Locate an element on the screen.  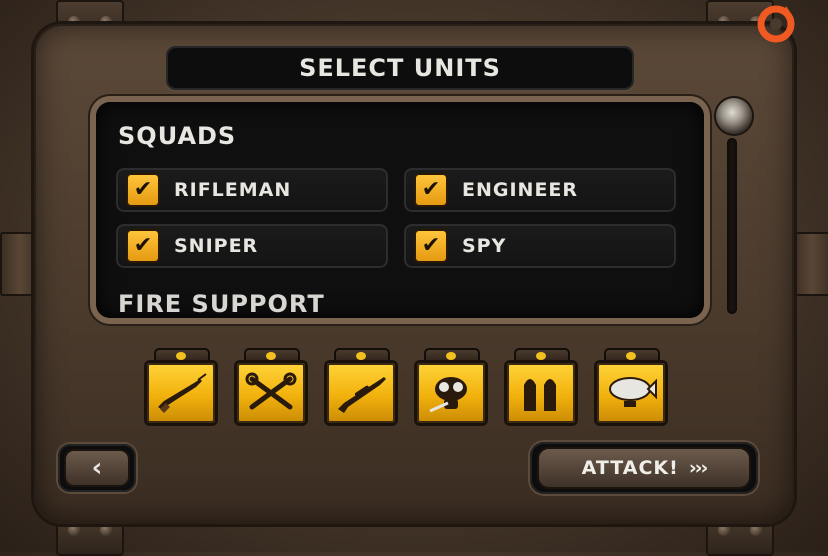
unit-row-engineer: ✔ ENGINEER is located at coordinates (540, 190).